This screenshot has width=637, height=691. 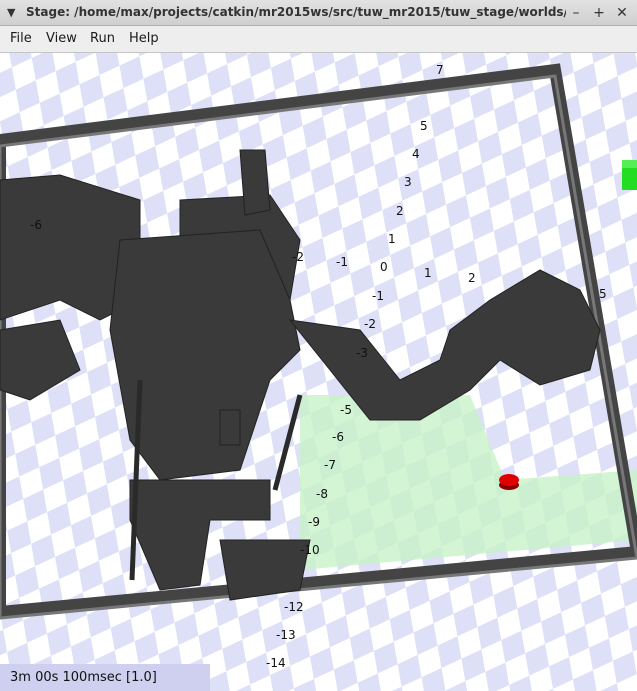 What do you see at coordinates (629, 175) in the screenshot?
I see `green-box` at bounding box center [629, 175].